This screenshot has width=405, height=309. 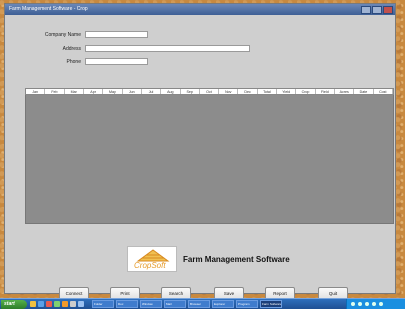 What do you see at coordinates (49, 304) in the screenshot?
I see `media-icon` at bounding box center [49, 304].